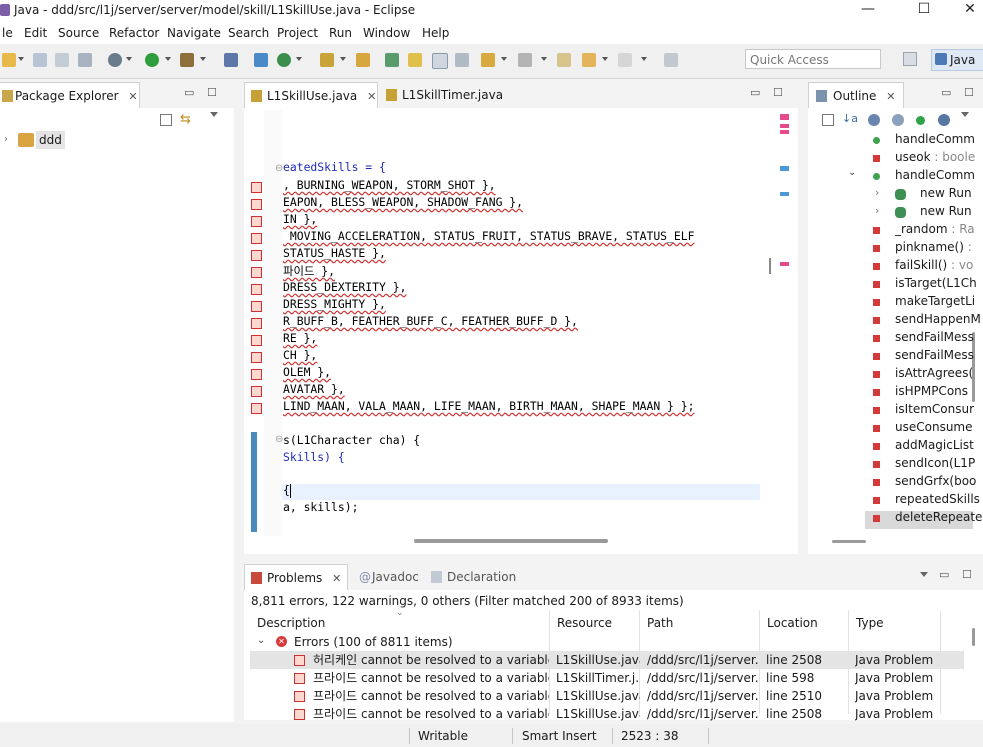  Describe the element at coordinates (291, 623) in the screenshot. I see `column-description: Description` at that location.